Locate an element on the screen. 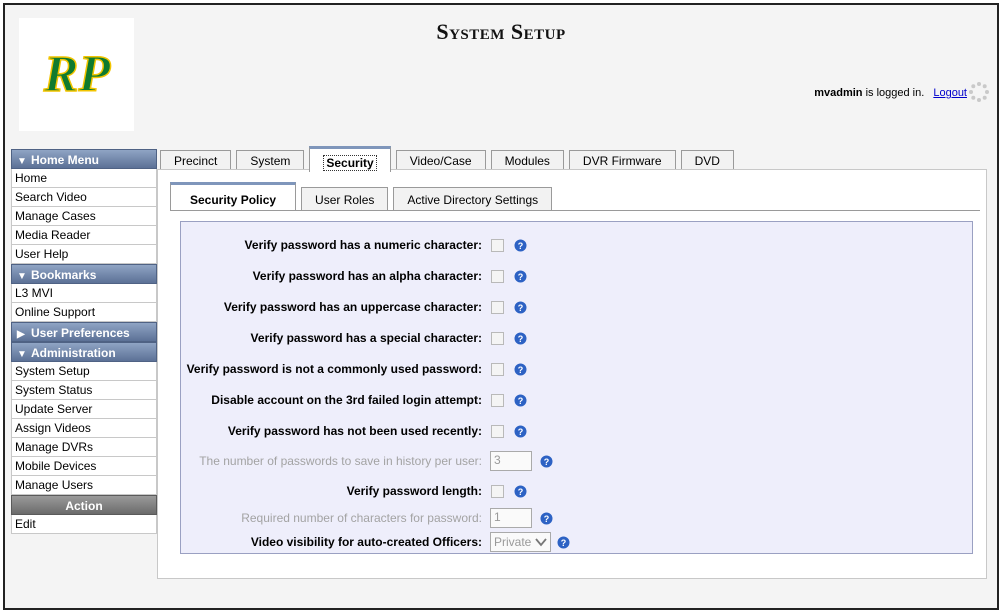 The height and width of the screenshot is (613, 1002). visibility-select: Private is located at coordinates (520, 542).